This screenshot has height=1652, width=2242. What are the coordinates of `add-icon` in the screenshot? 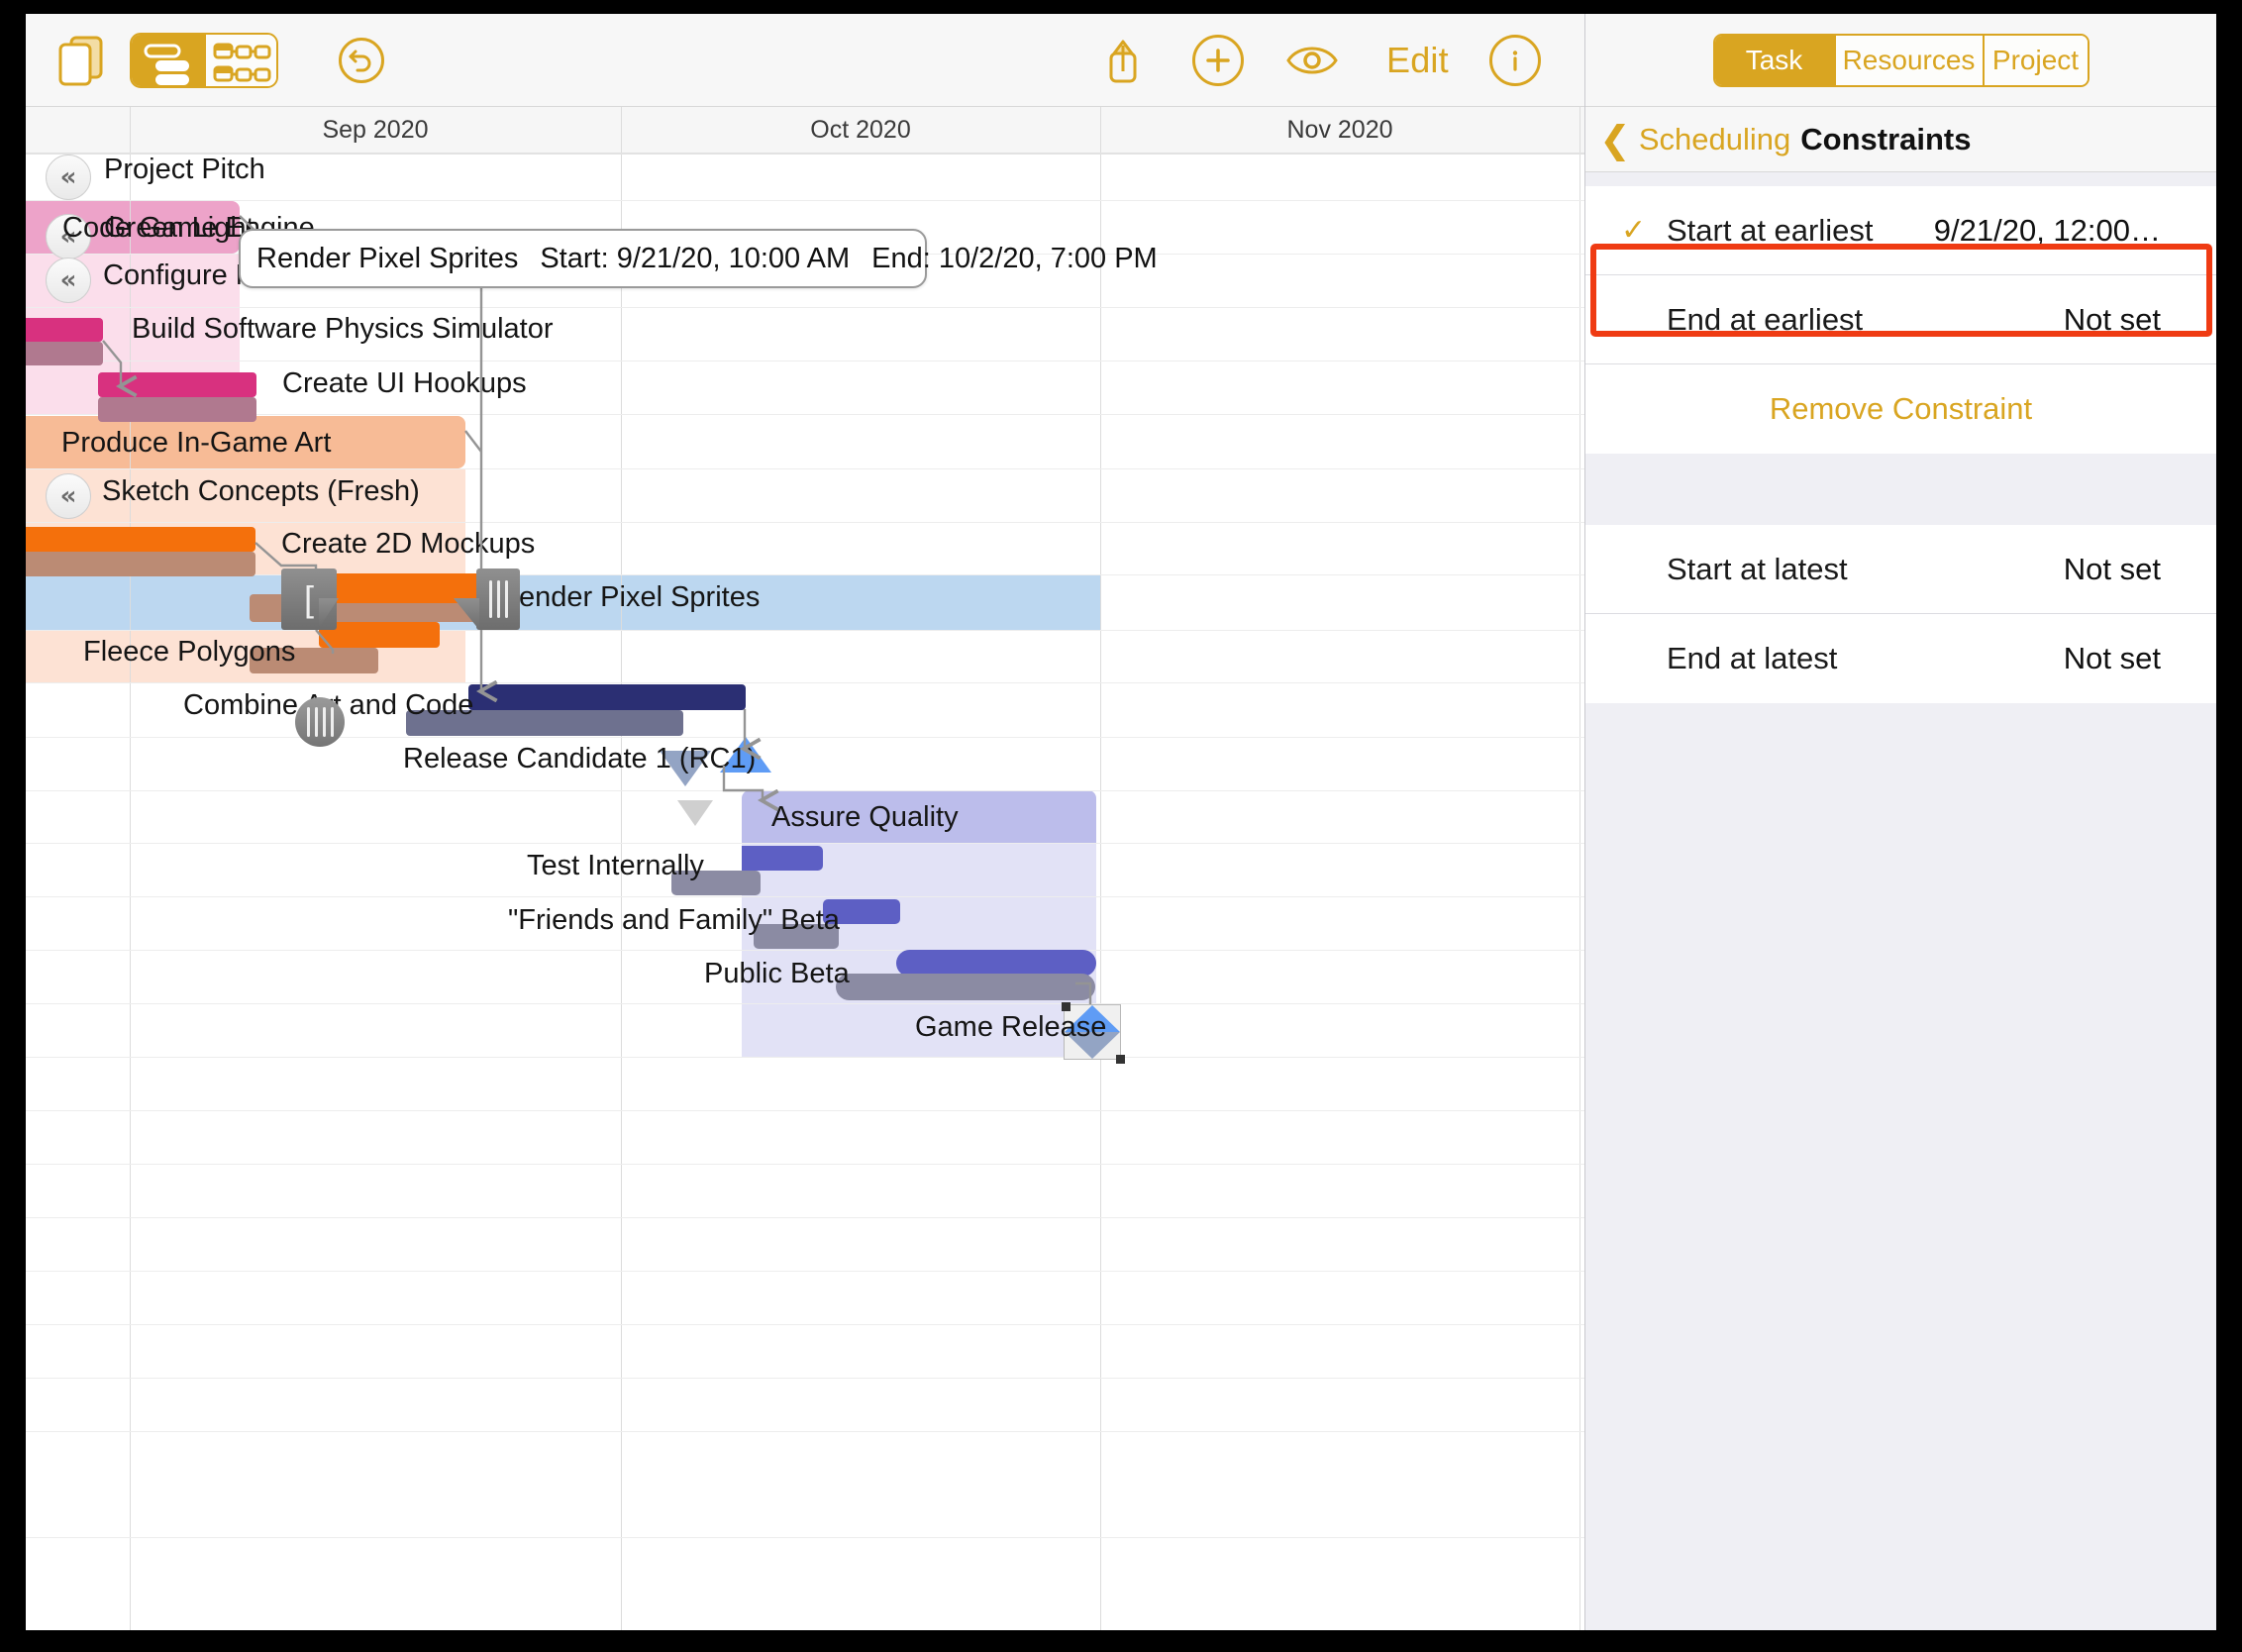 It's located at (1218, 60).